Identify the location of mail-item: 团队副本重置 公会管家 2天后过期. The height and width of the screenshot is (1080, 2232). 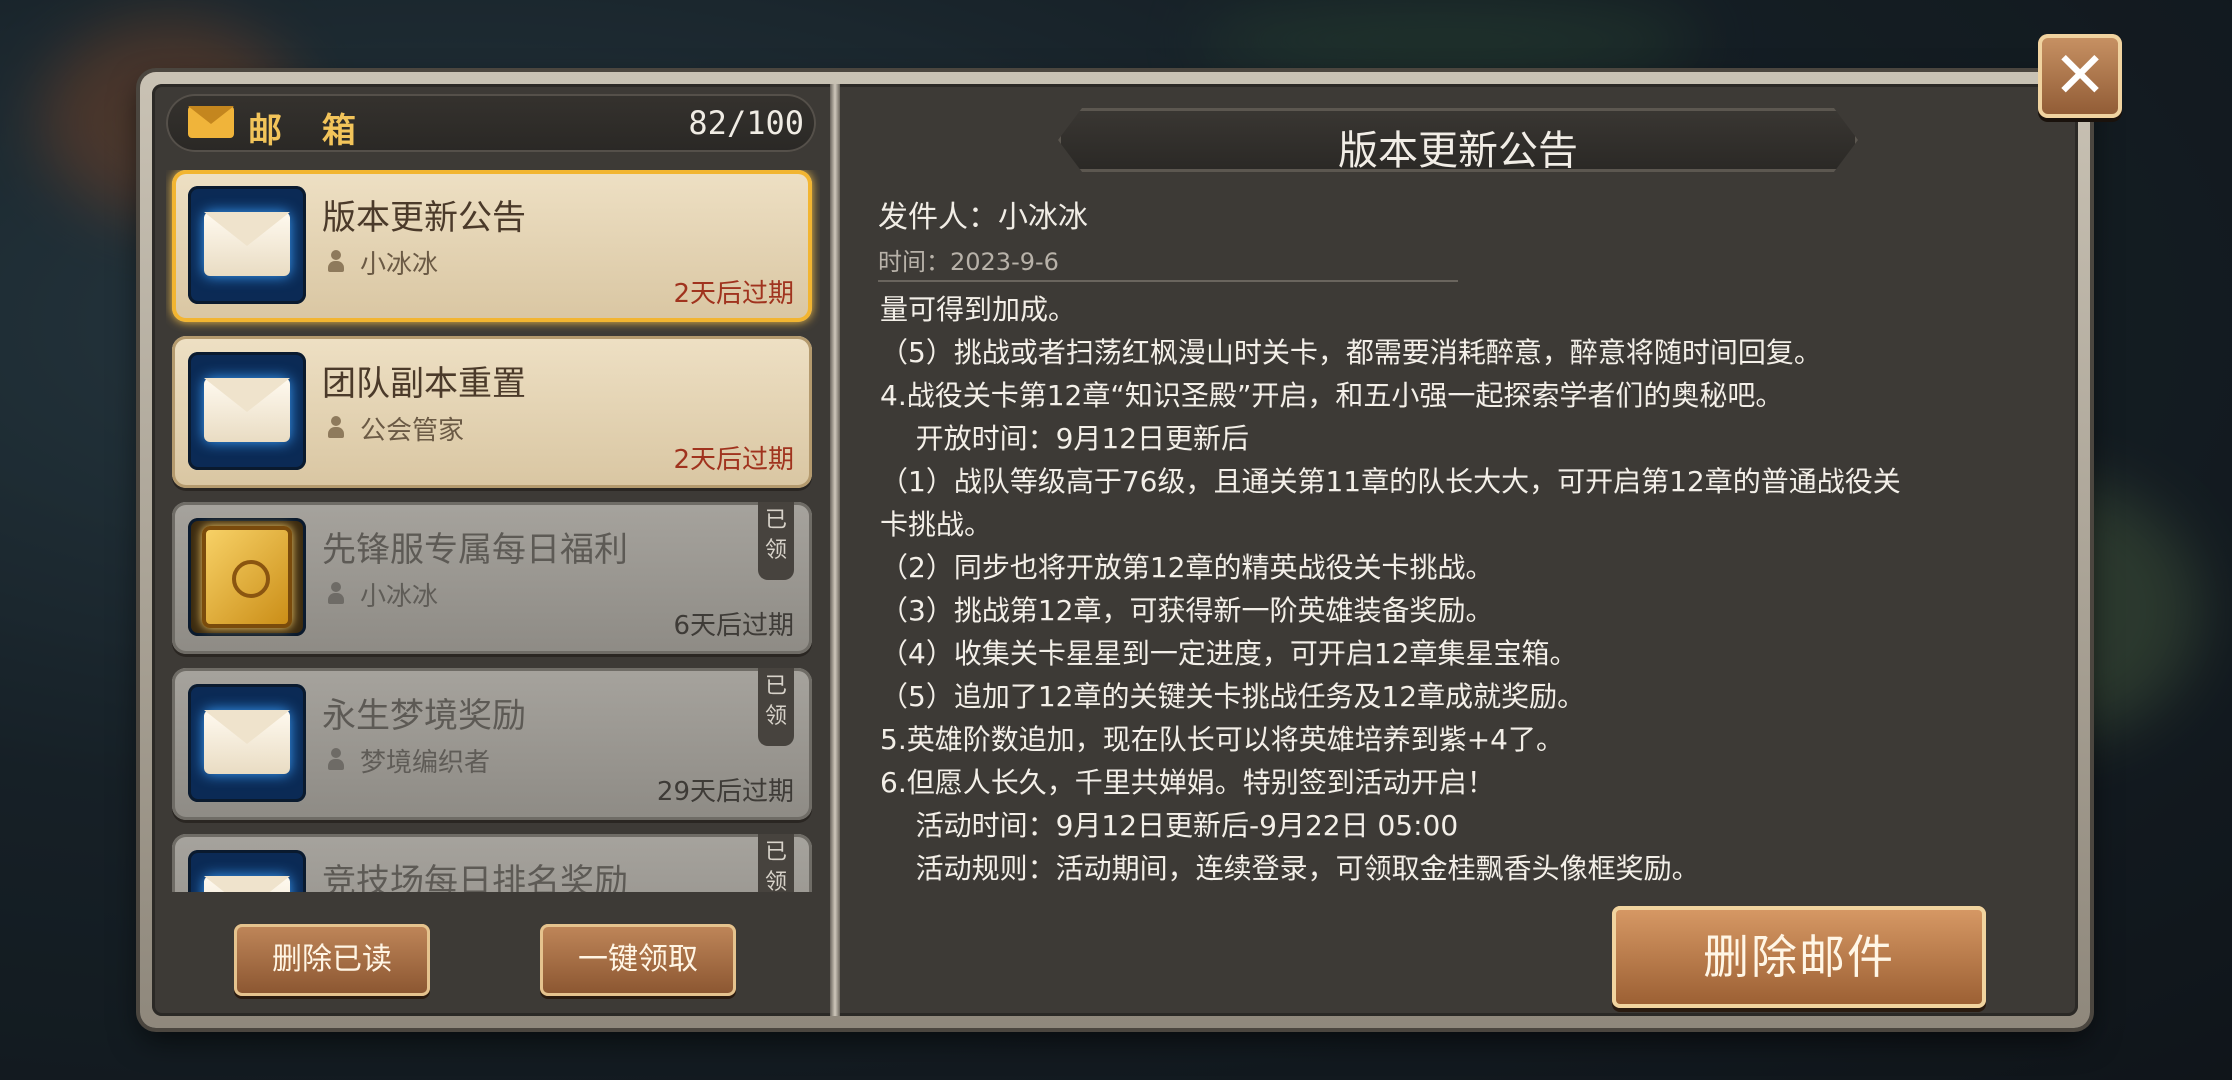
(492, 412).